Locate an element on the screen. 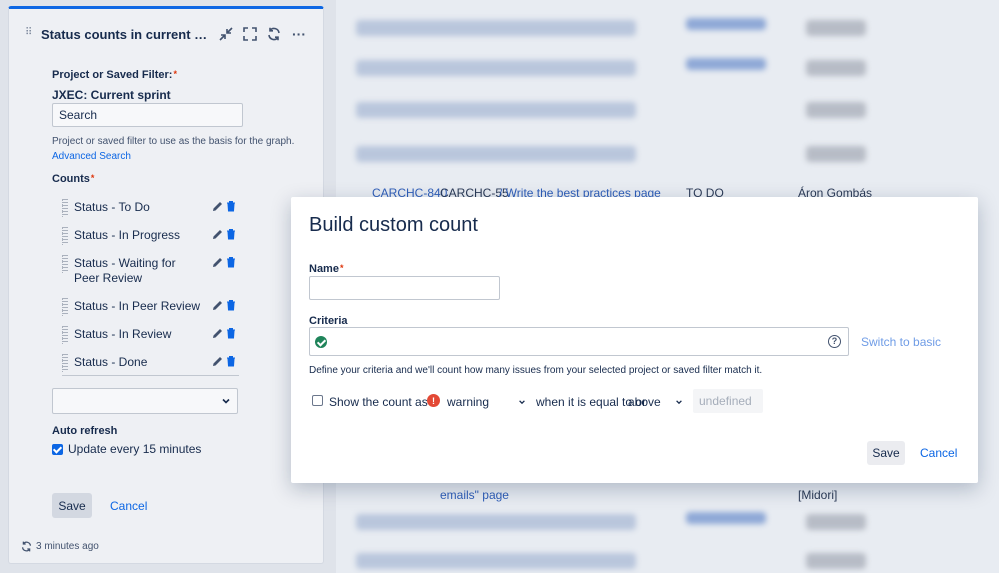 This screenshot has width=999, height=573. last-updated: 3 minutes ago is located at coordinates (60, 546).